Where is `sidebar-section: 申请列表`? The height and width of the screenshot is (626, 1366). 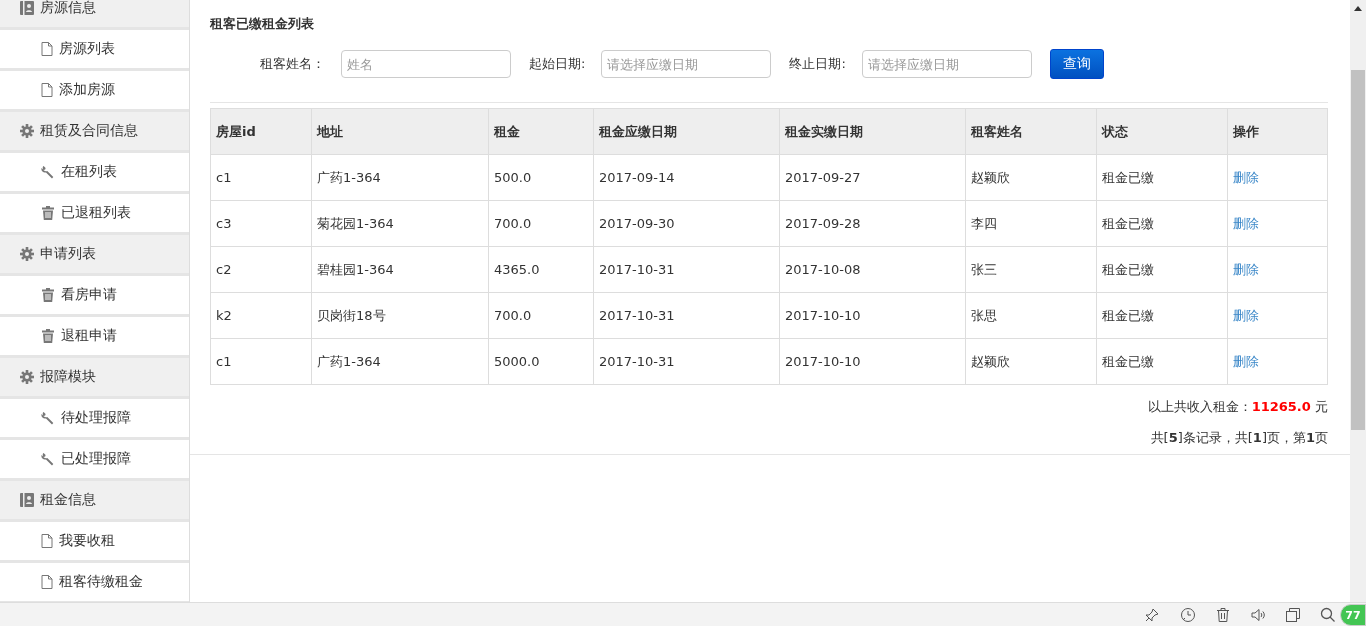
sidebar-section: 申请列表 is located at coordinates (94, 255).